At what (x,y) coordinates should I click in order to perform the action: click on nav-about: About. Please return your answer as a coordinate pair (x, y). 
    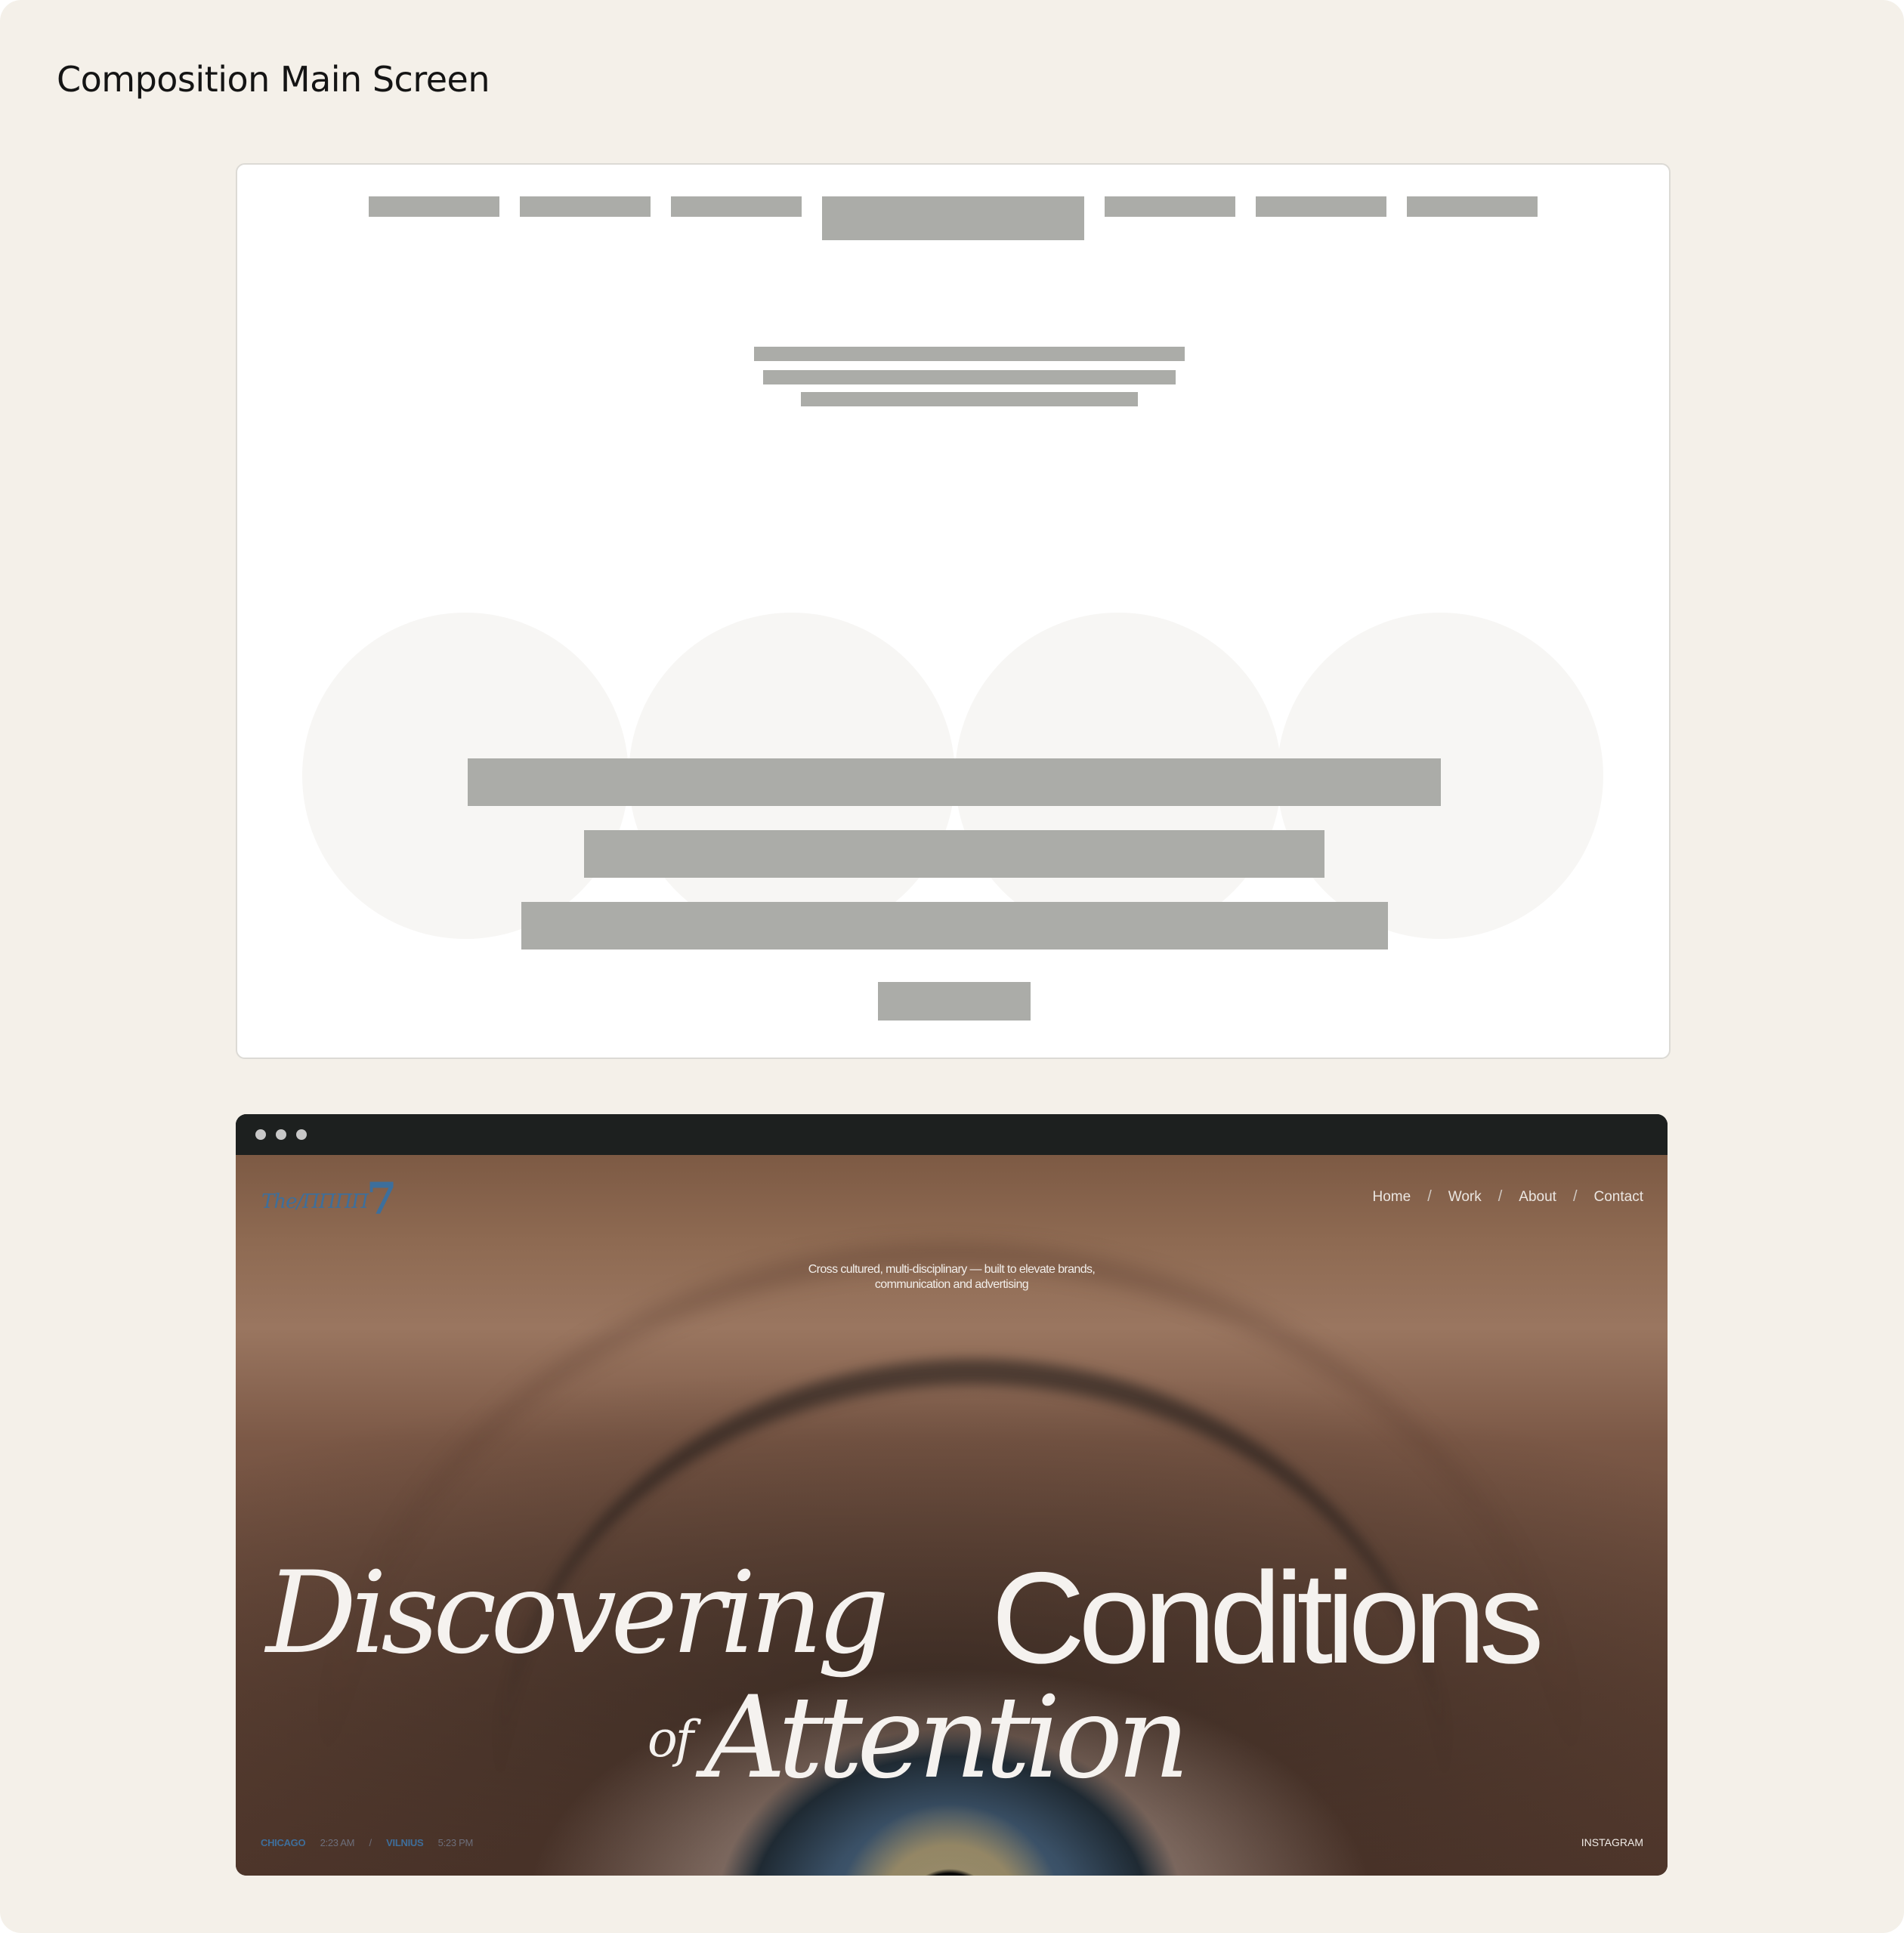
    Looking at the image, I should click on (1537, 1197).